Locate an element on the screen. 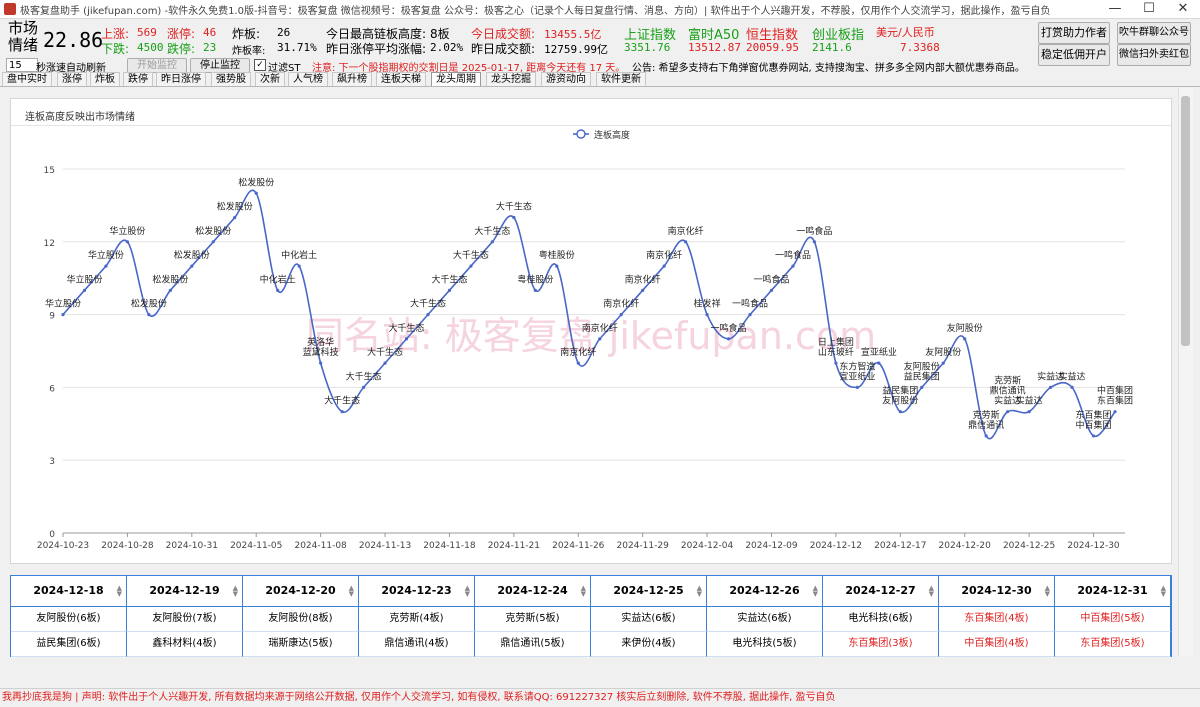  column-header: 2024-12-18 ▲ ▼ is located at coordinates (69, 591).